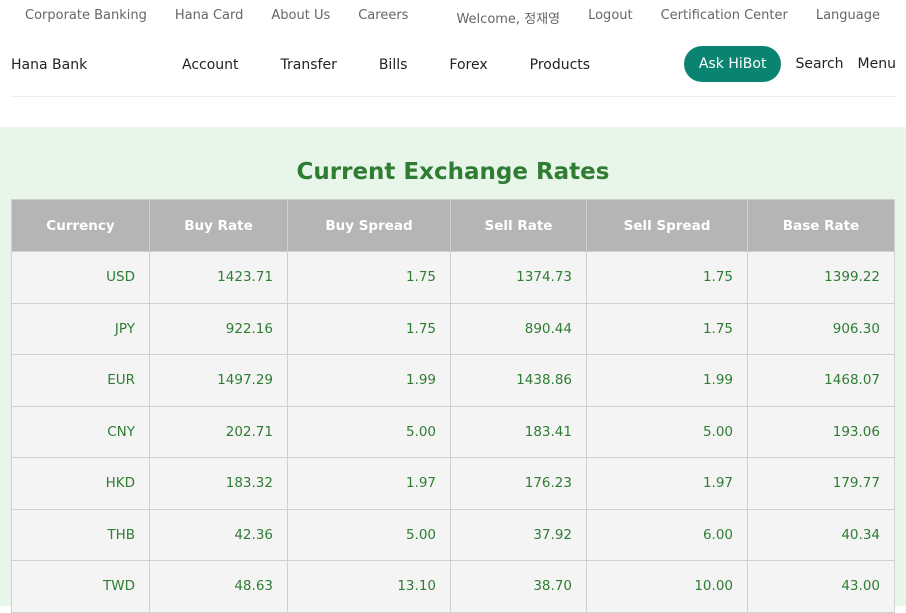 The image size is (906, 613). What do you see at coordinates (218, 225) in the screenshot?
I see `column-header-buy-rate: Buy Rate` at bounding box center [218, 225].